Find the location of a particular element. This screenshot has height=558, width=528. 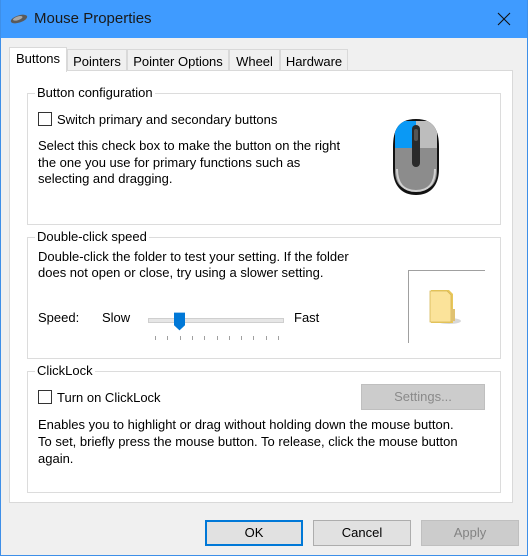

ok-button: OK is located at coordinates (254, 533).